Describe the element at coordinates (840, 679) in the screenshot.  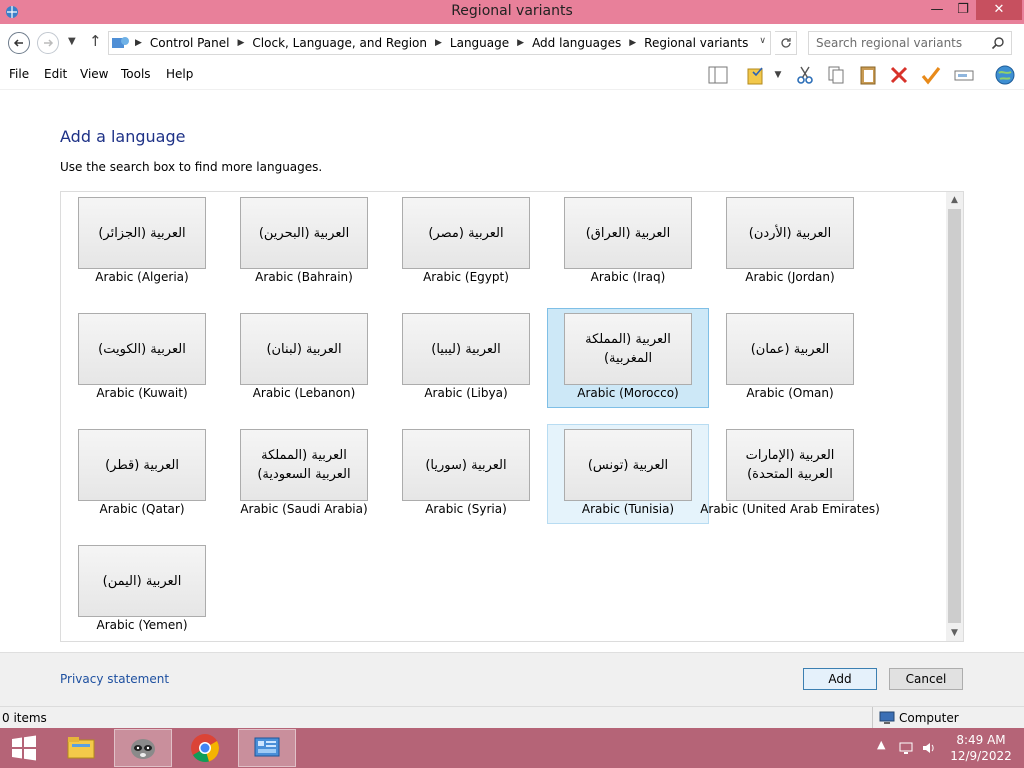
I see `add-button: Add` at that location.